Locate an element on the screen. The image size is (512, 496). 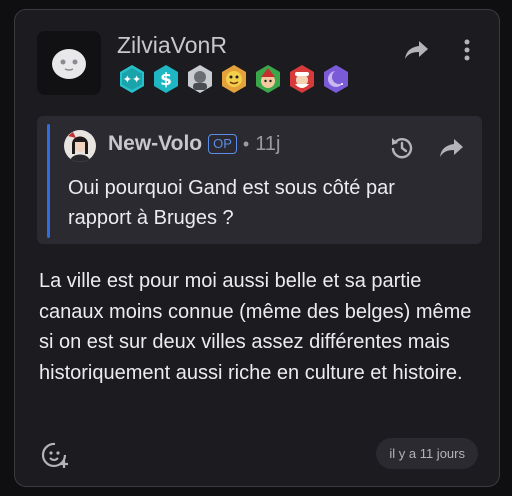
badge-row: ✦✦ $ is located at coordinates (233, 78).